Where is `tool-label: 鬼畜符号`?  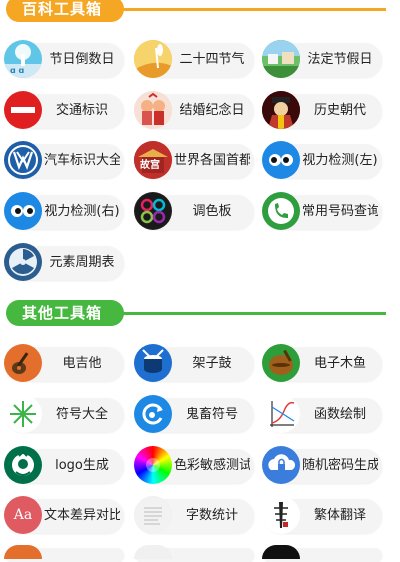 tool-label: 鬼畜符号 is located at coordinates (211, 414).